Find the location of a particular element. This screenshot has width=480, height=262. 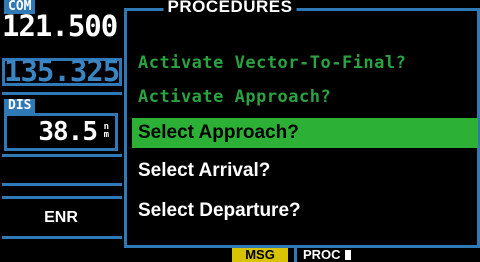

com-standby-frequency: 135.325 is located at coordinates (61, 71).